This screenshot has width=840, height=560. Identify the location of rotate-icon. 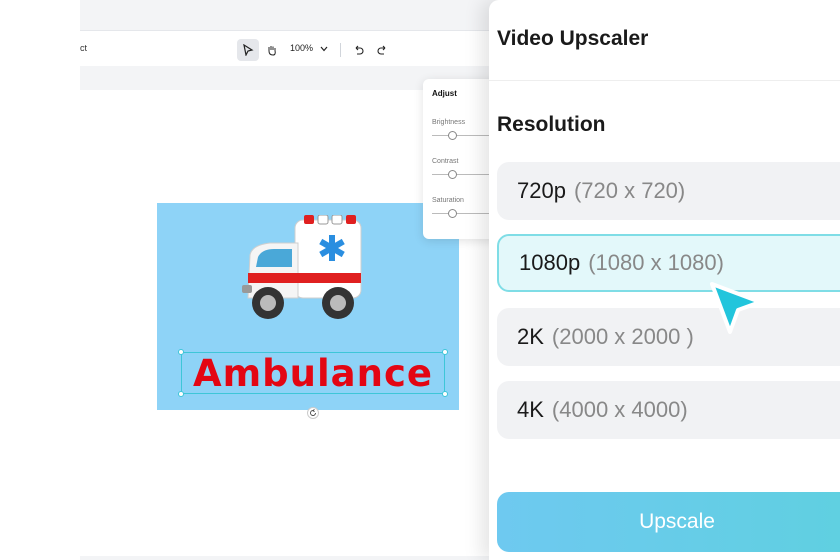
(313, 412).